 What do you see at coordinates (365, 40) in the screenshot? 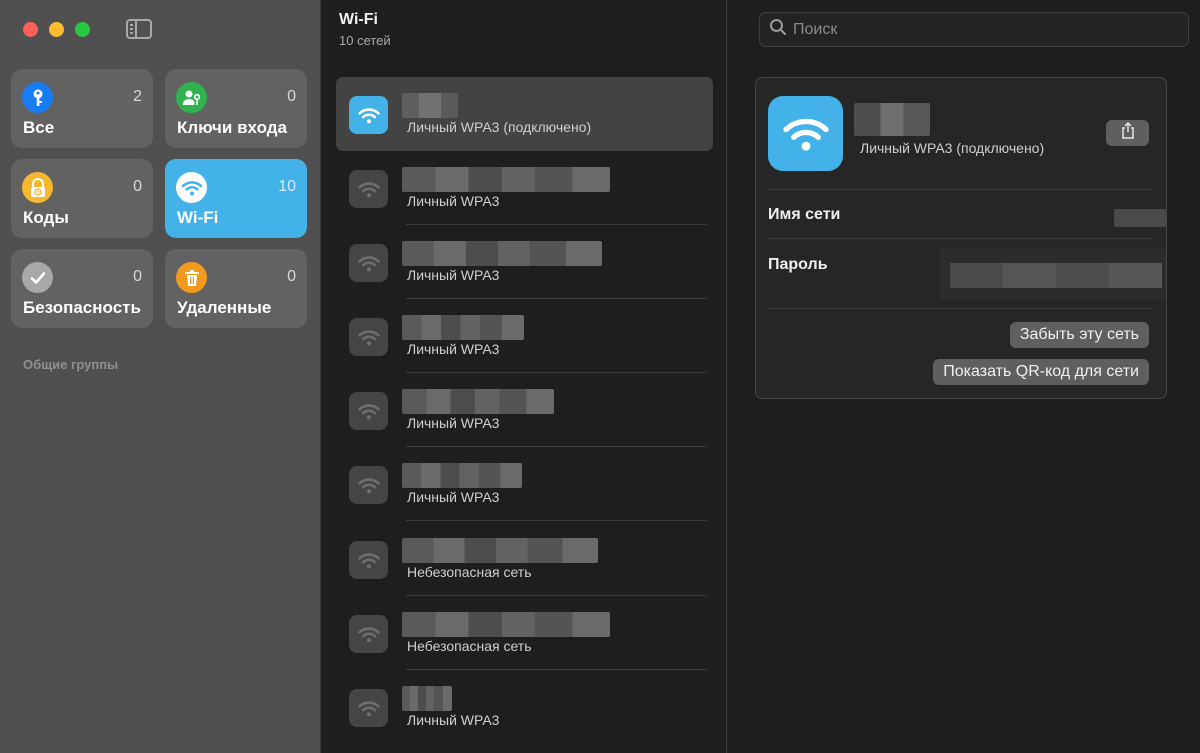
I see `list-subtitle: 10 сетей` at bounding box center [365, 40].